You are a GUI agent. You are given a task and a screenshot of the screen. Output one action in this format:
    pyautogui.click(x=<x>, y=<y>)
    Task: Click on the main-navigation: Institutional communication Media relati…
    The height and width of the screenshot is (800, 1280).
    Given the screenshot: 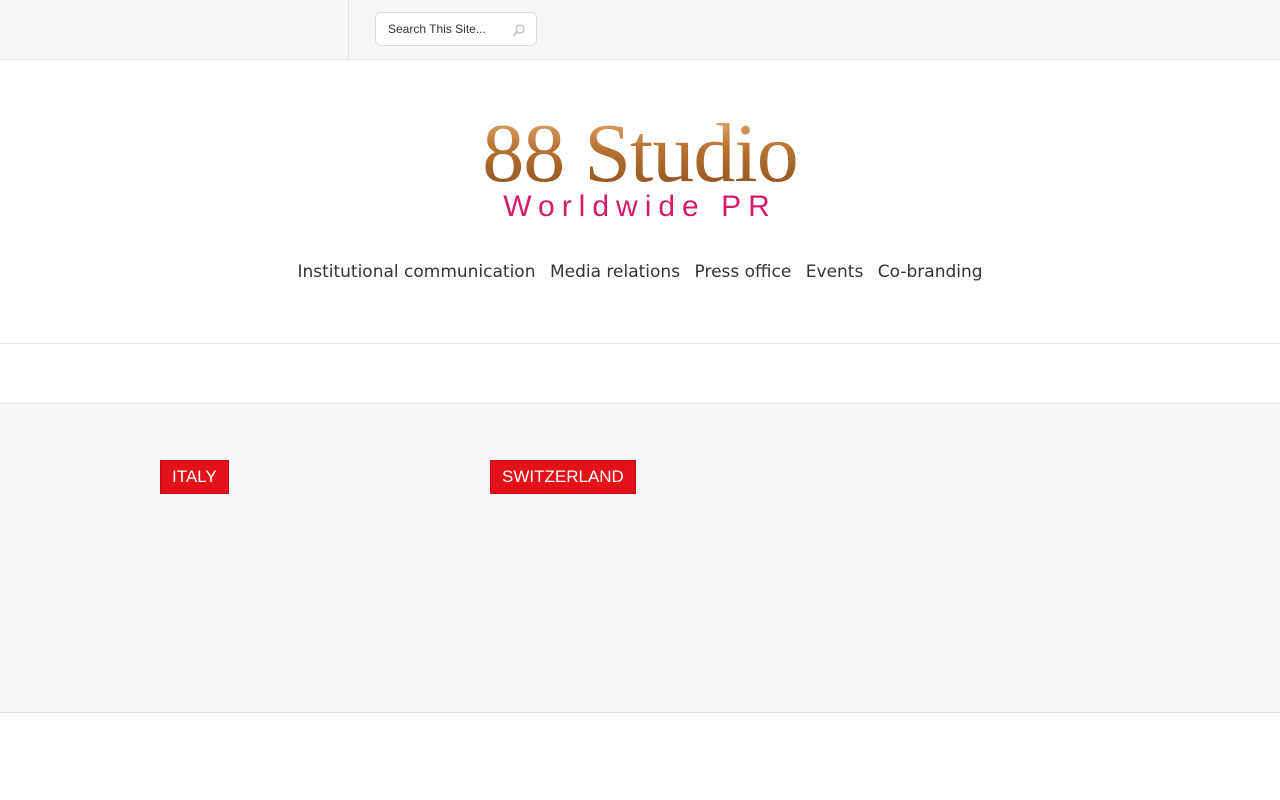 What is the action you would take?
    pyautogui.click(x=640, y=272)
    